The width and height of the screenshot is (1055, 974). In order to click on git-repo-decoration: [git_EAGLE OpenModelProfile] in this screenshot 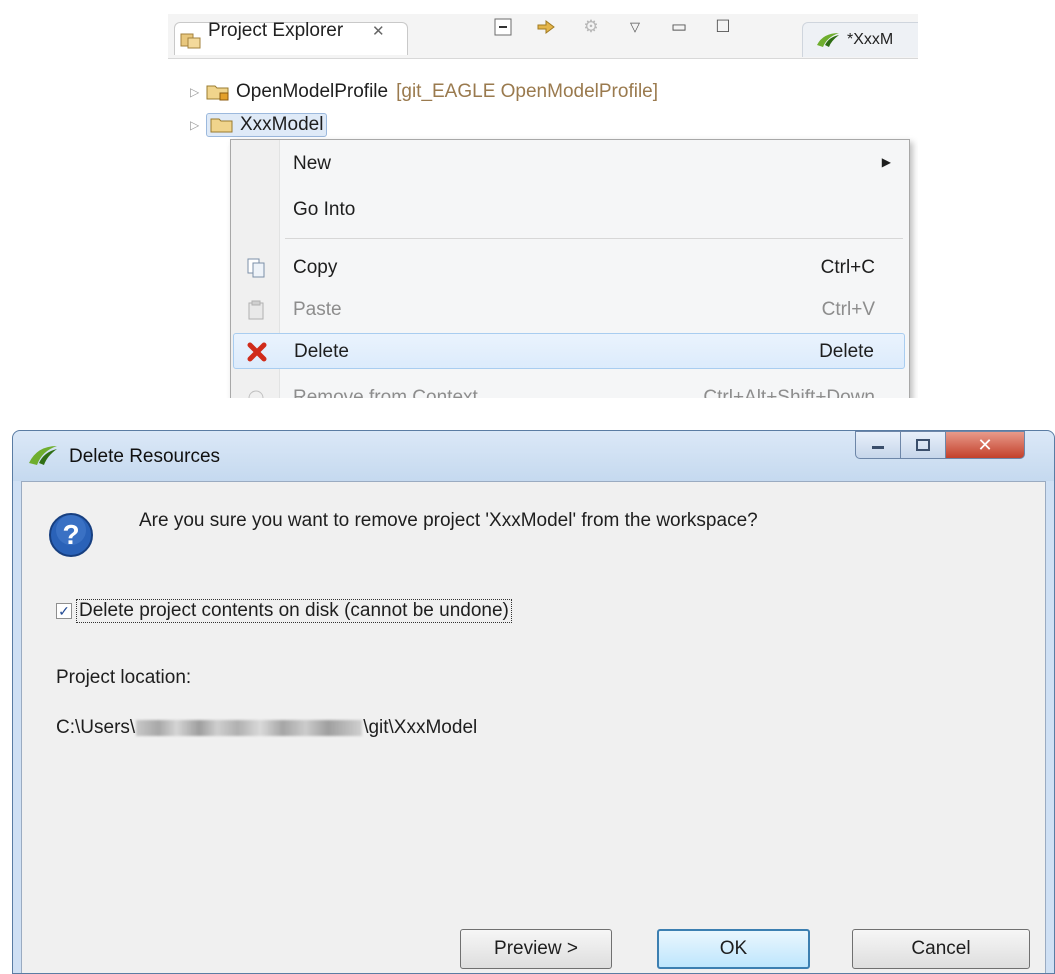, I will do `click(527, 91)`.